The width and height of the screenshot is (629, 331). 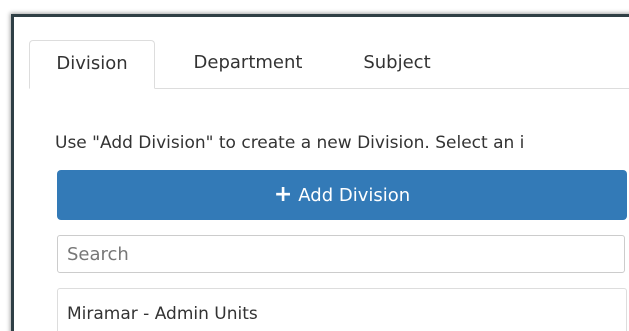 What do you see at coordinates (342, 309) in the screenshot?
I see `list-item: Miramar - Admin Units` at bounding box center [342, 309].